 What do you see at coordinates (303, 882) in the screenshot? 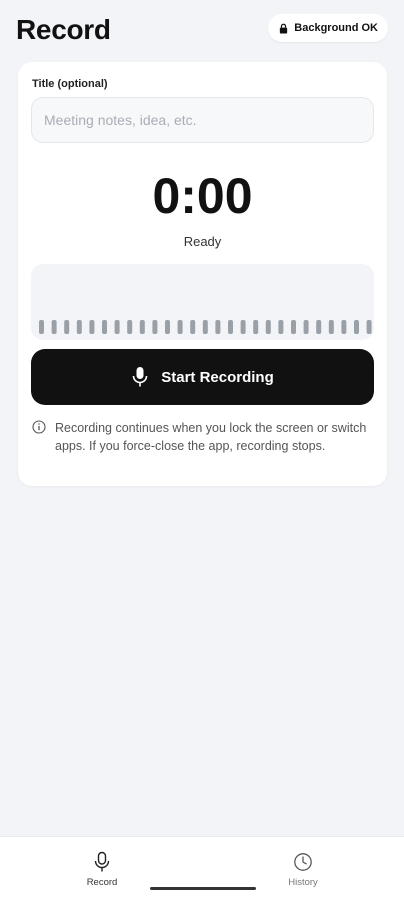
I see `nav-label-history: History` at bounding box center [303, 882].